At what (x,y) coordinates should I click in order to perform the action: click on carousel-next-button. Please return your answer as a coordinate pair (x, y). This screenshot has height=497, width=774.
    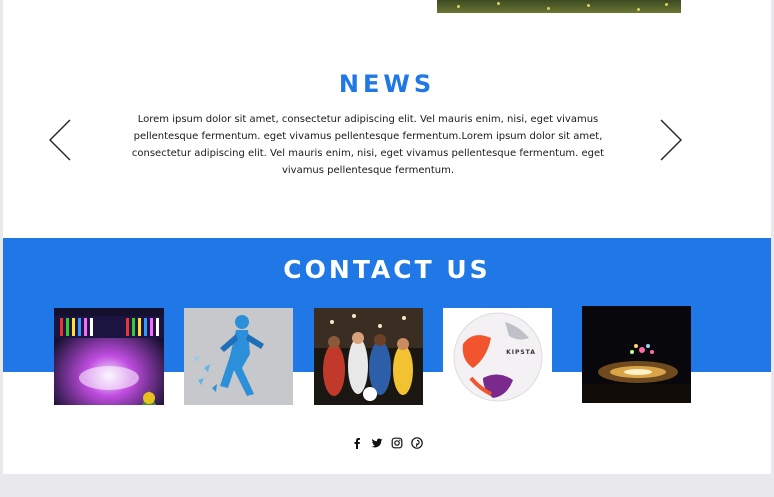
    Looking at the image, I should click on (671, 140).